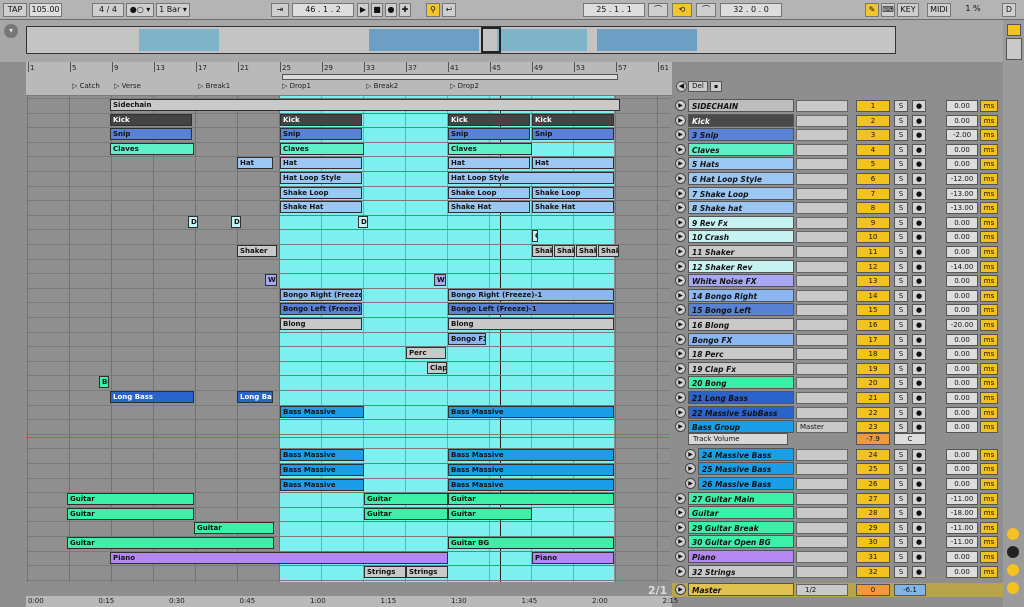 This screenshot has height=607, width=1024. I want to click on tap-button: TAP, so click(15, 10).